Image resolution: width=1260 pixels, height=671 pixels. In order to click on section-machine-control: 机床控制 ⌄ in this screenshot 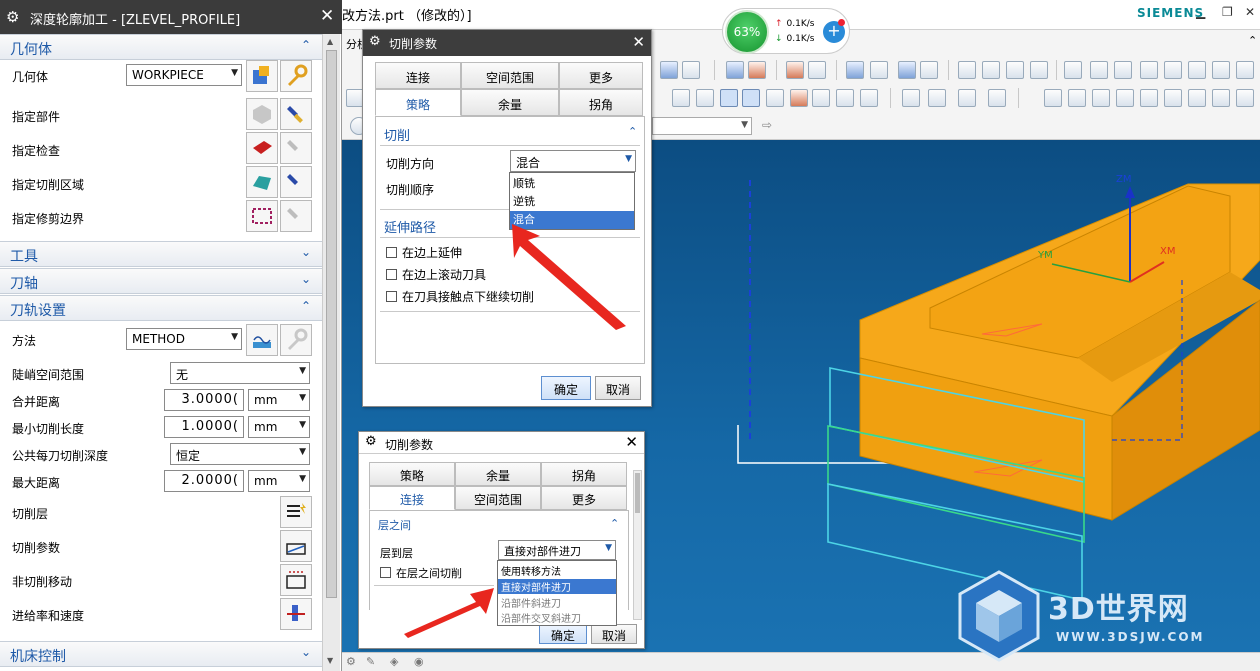, I will do `click(161, 654)`.